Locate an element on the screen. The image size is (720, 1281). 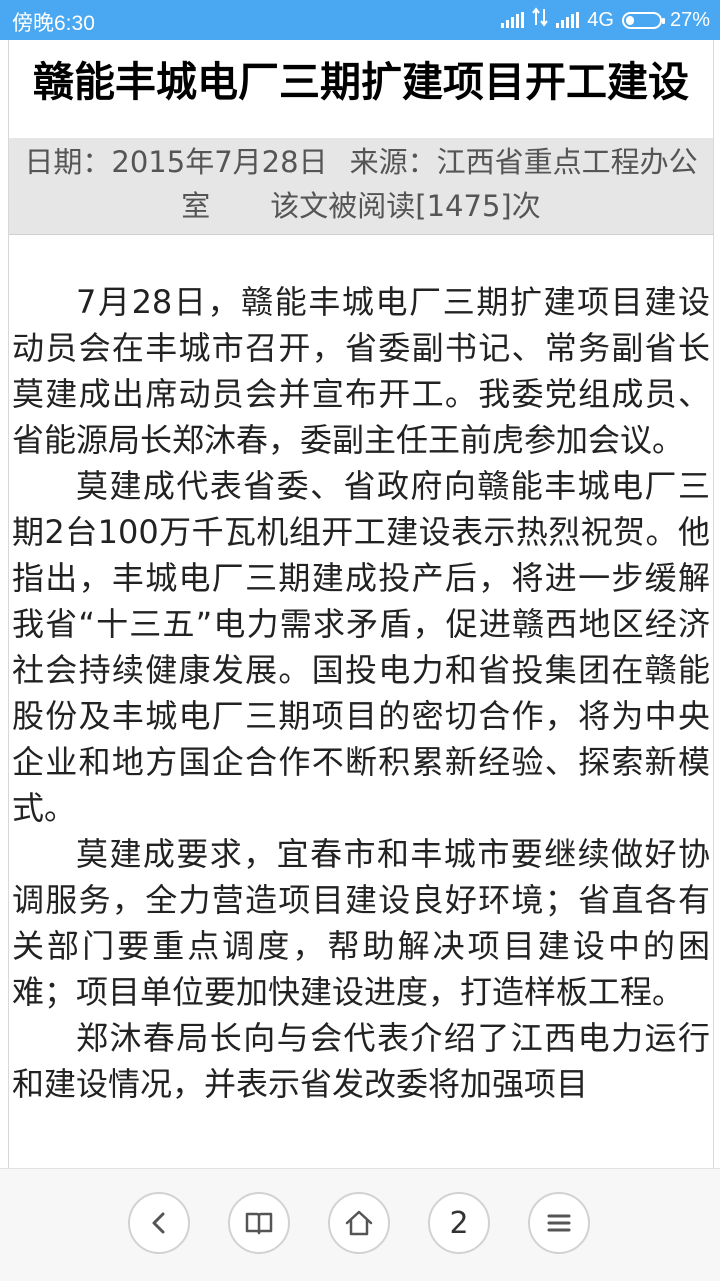
home-button is located at coordinates (359, 1223).